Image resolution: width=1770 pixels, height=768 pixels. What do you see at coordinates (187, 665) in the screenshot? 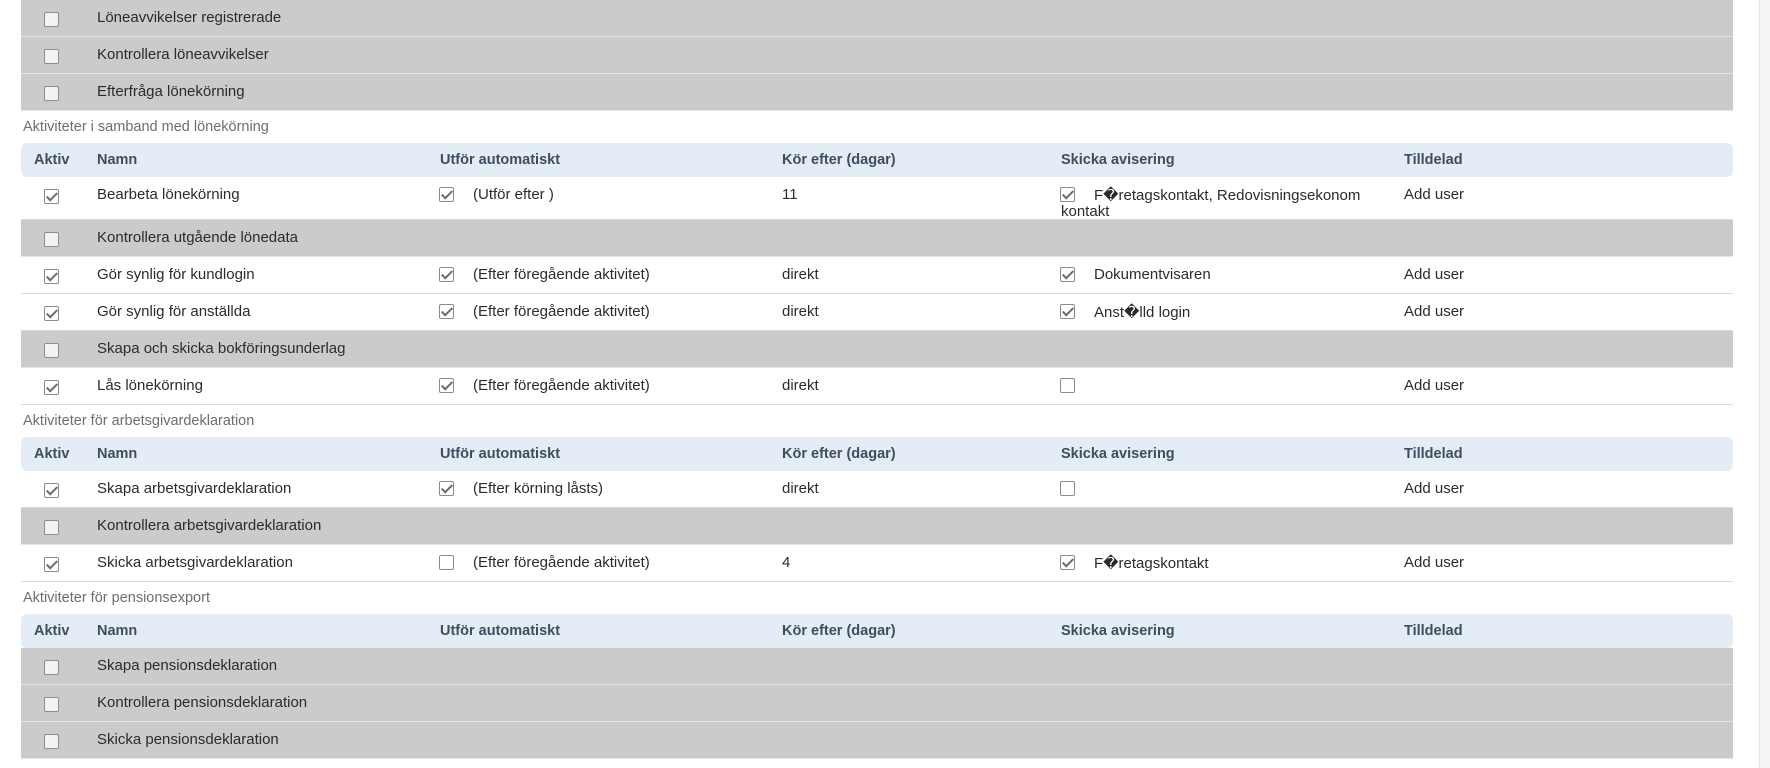
I see `activity-name: Skapa pensionsdeklaration` at bounding box center [187, 665].